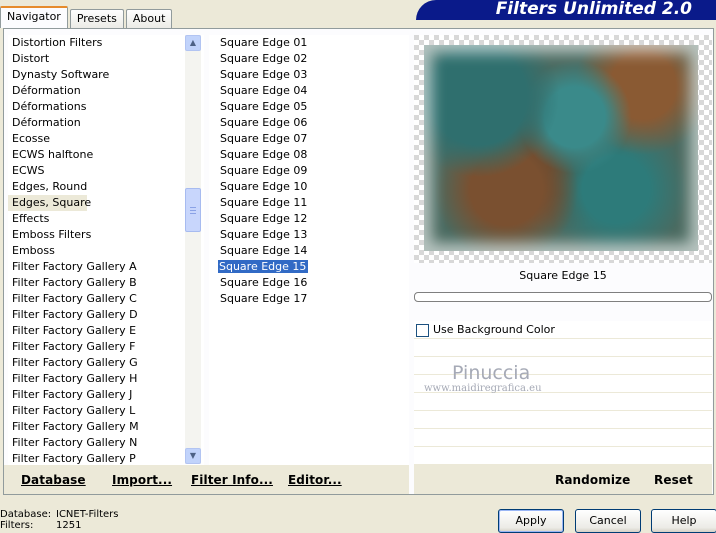 The height and width of the screenshot is (533, 716). I want to click on filters-count: 1251, so click(69, 525).